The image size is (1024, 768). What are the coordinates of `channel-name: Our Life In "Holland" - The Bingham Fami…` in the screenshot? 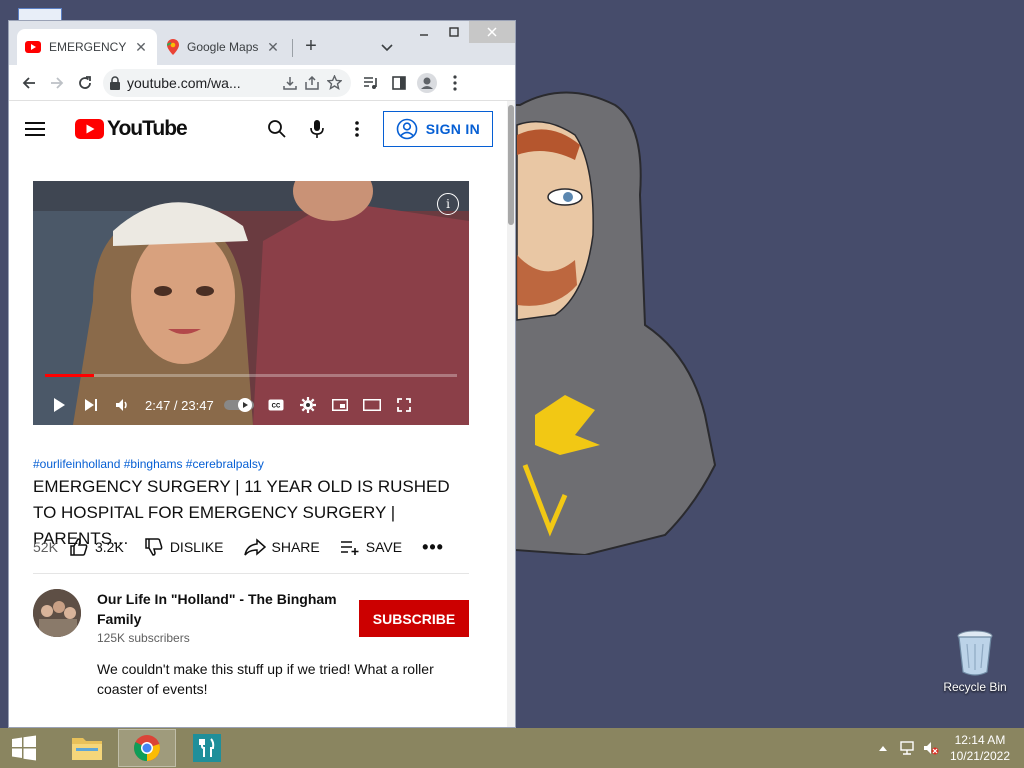 It's located at (217, 609).